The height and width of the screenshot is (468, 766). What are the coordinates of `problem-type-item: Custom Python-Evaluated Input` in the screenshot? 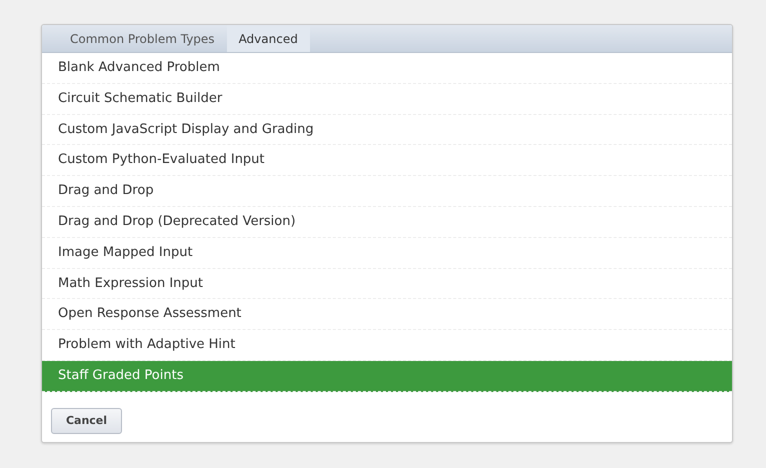 It's located at (387, 160).